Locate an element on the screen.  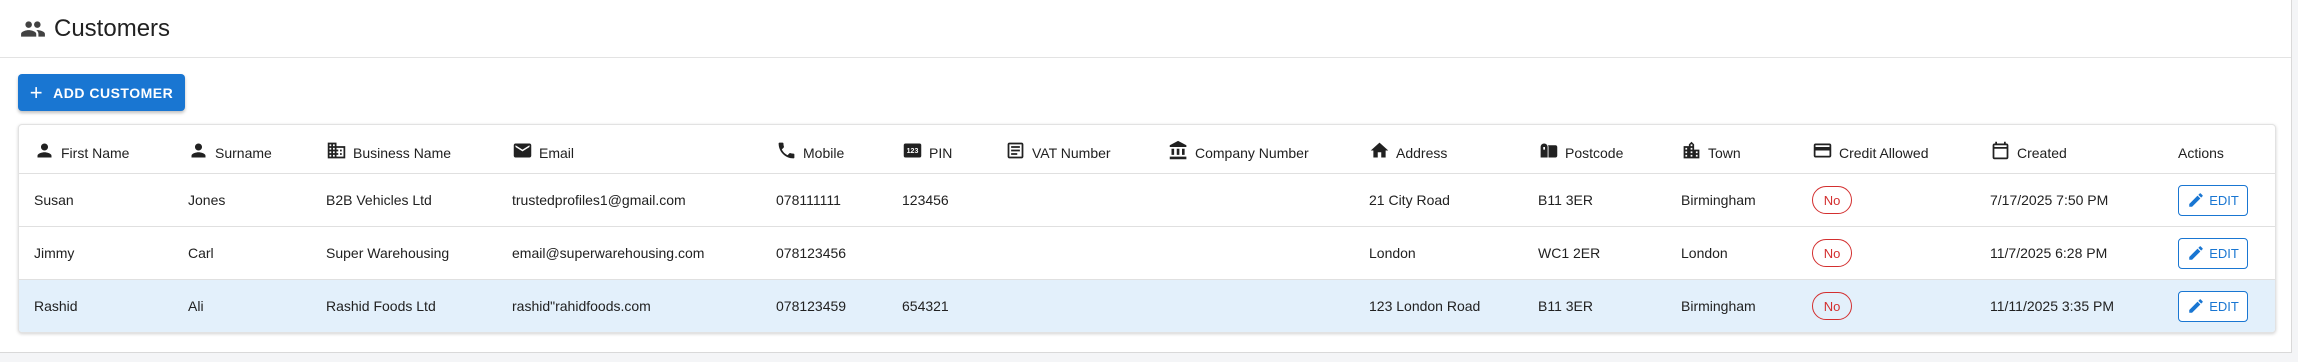
add-customer-button: + ADD CUSTOMER is located at coordinates (101, 92).